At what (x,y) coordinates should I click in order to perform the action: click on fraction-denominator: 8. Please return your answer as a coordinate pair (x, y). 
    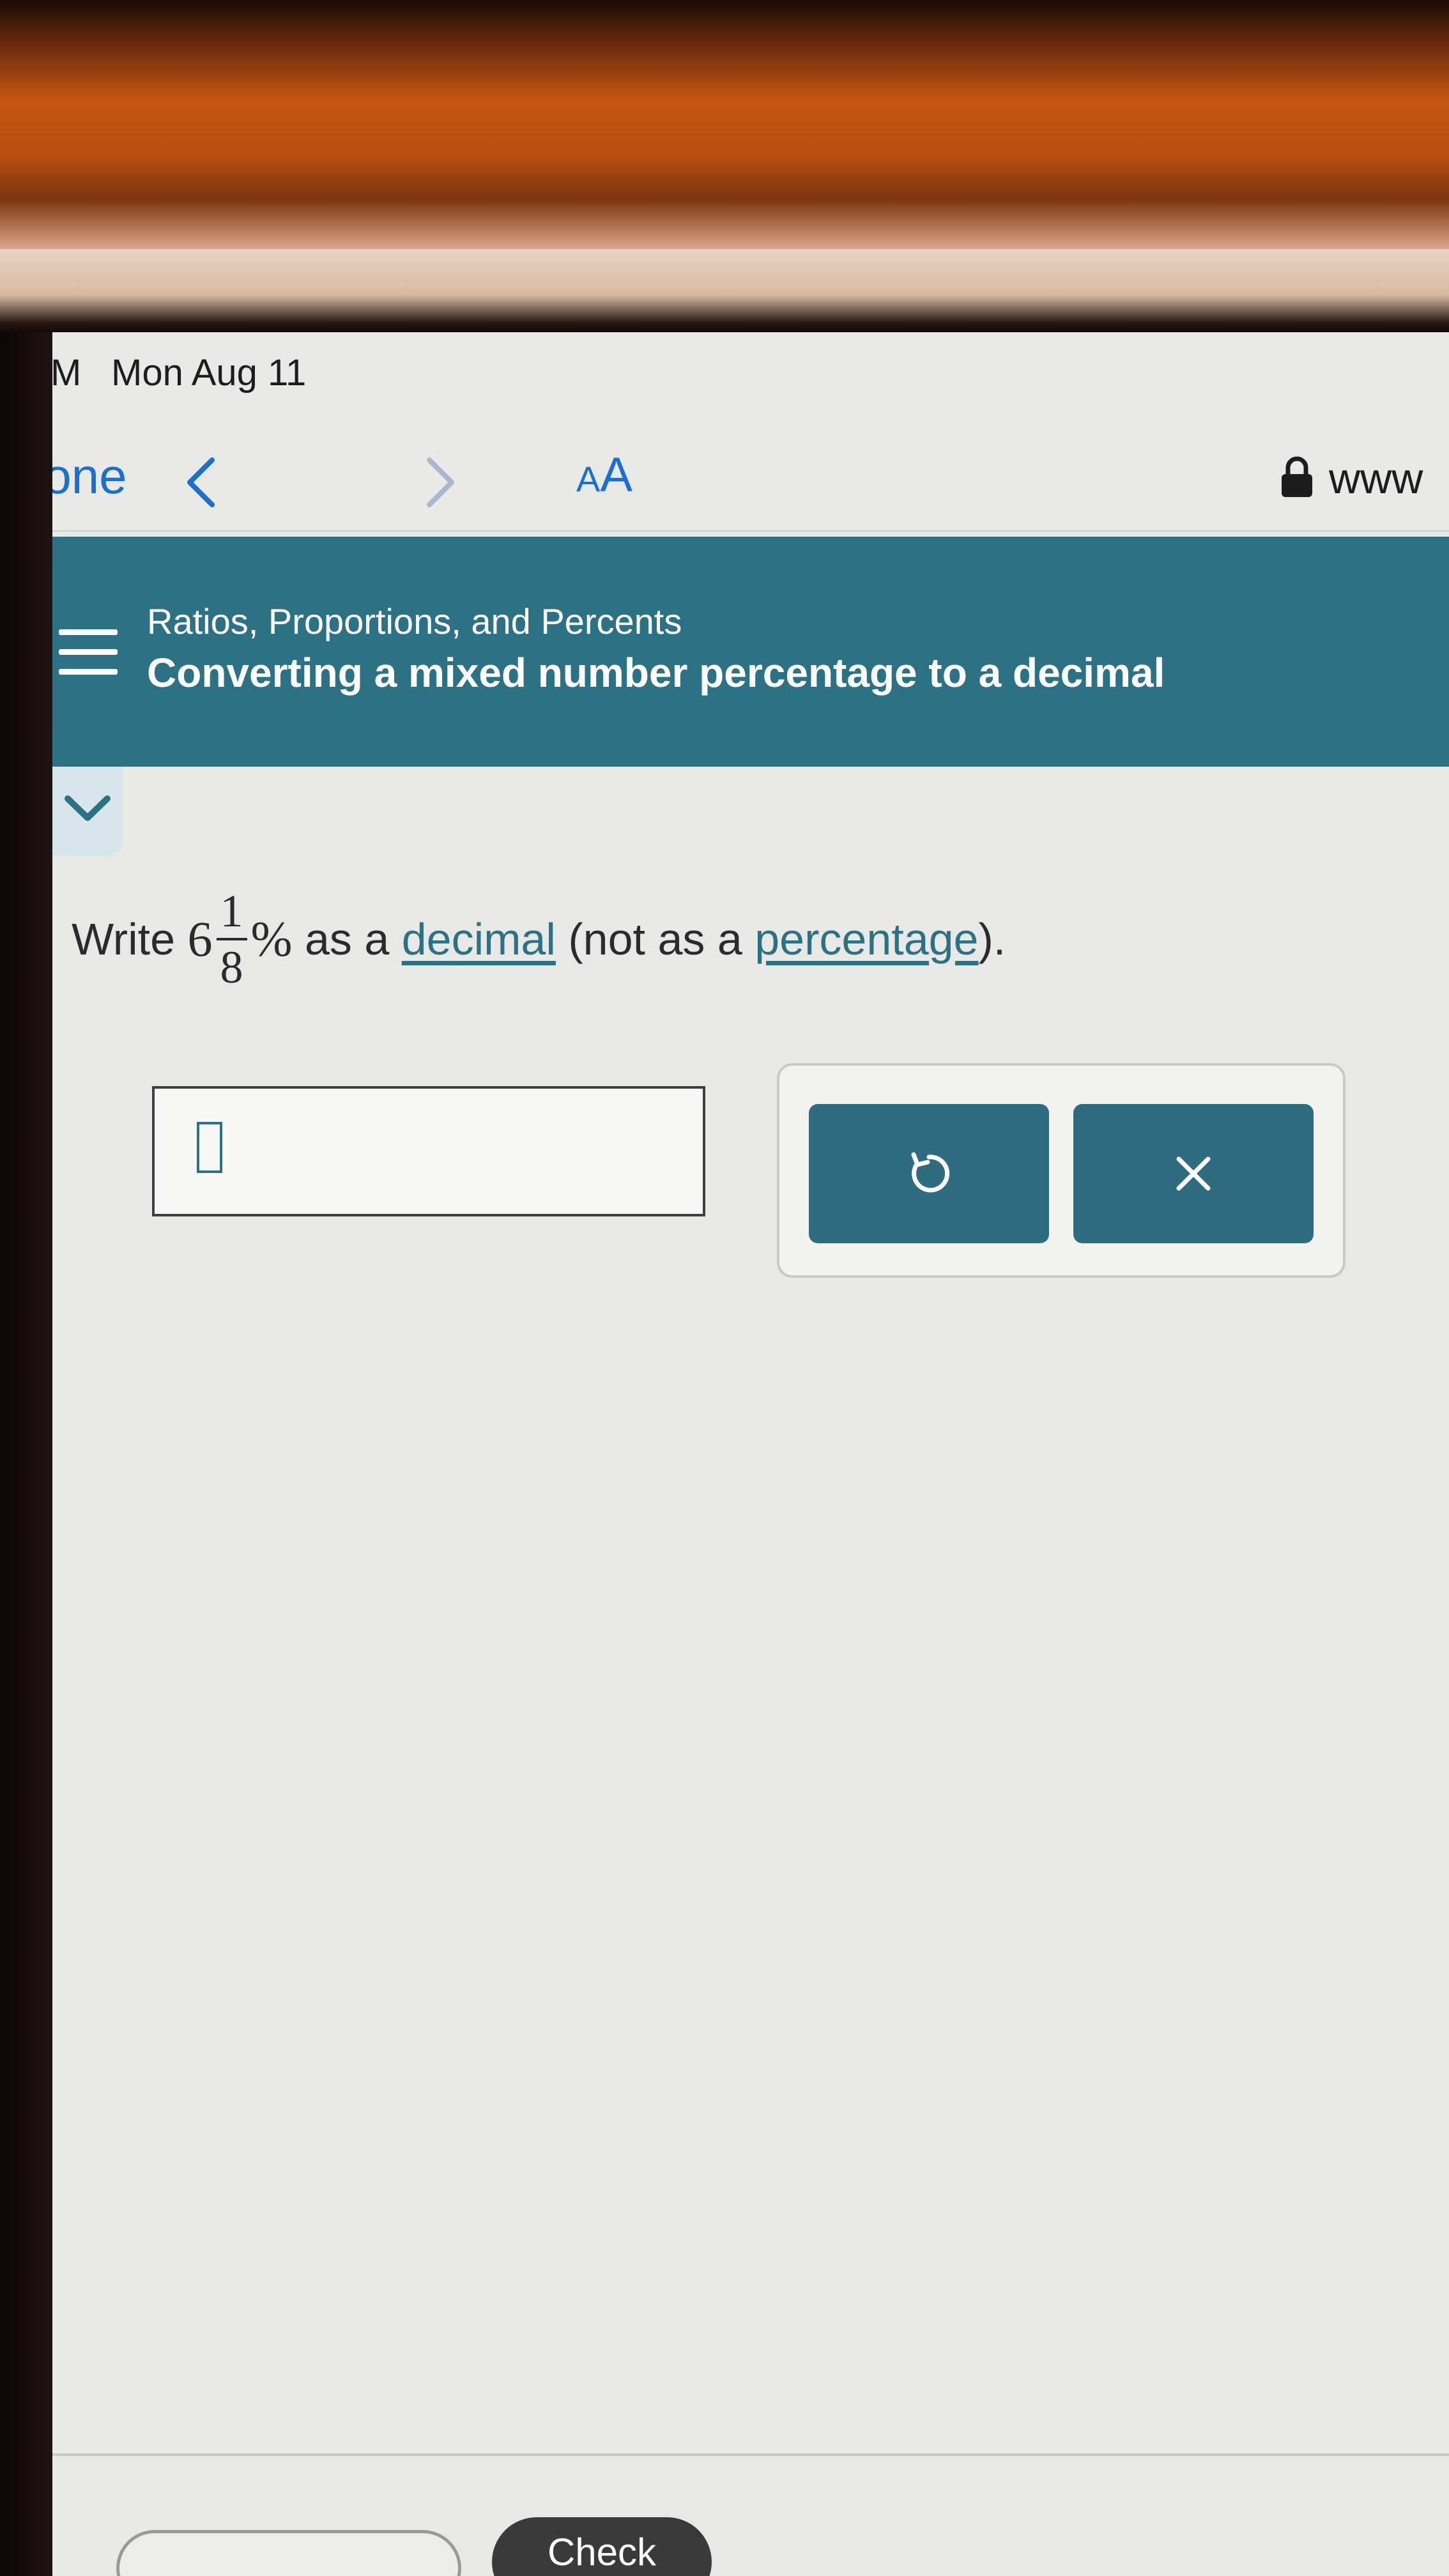
    Looking at the image, I should click on (231, 967).